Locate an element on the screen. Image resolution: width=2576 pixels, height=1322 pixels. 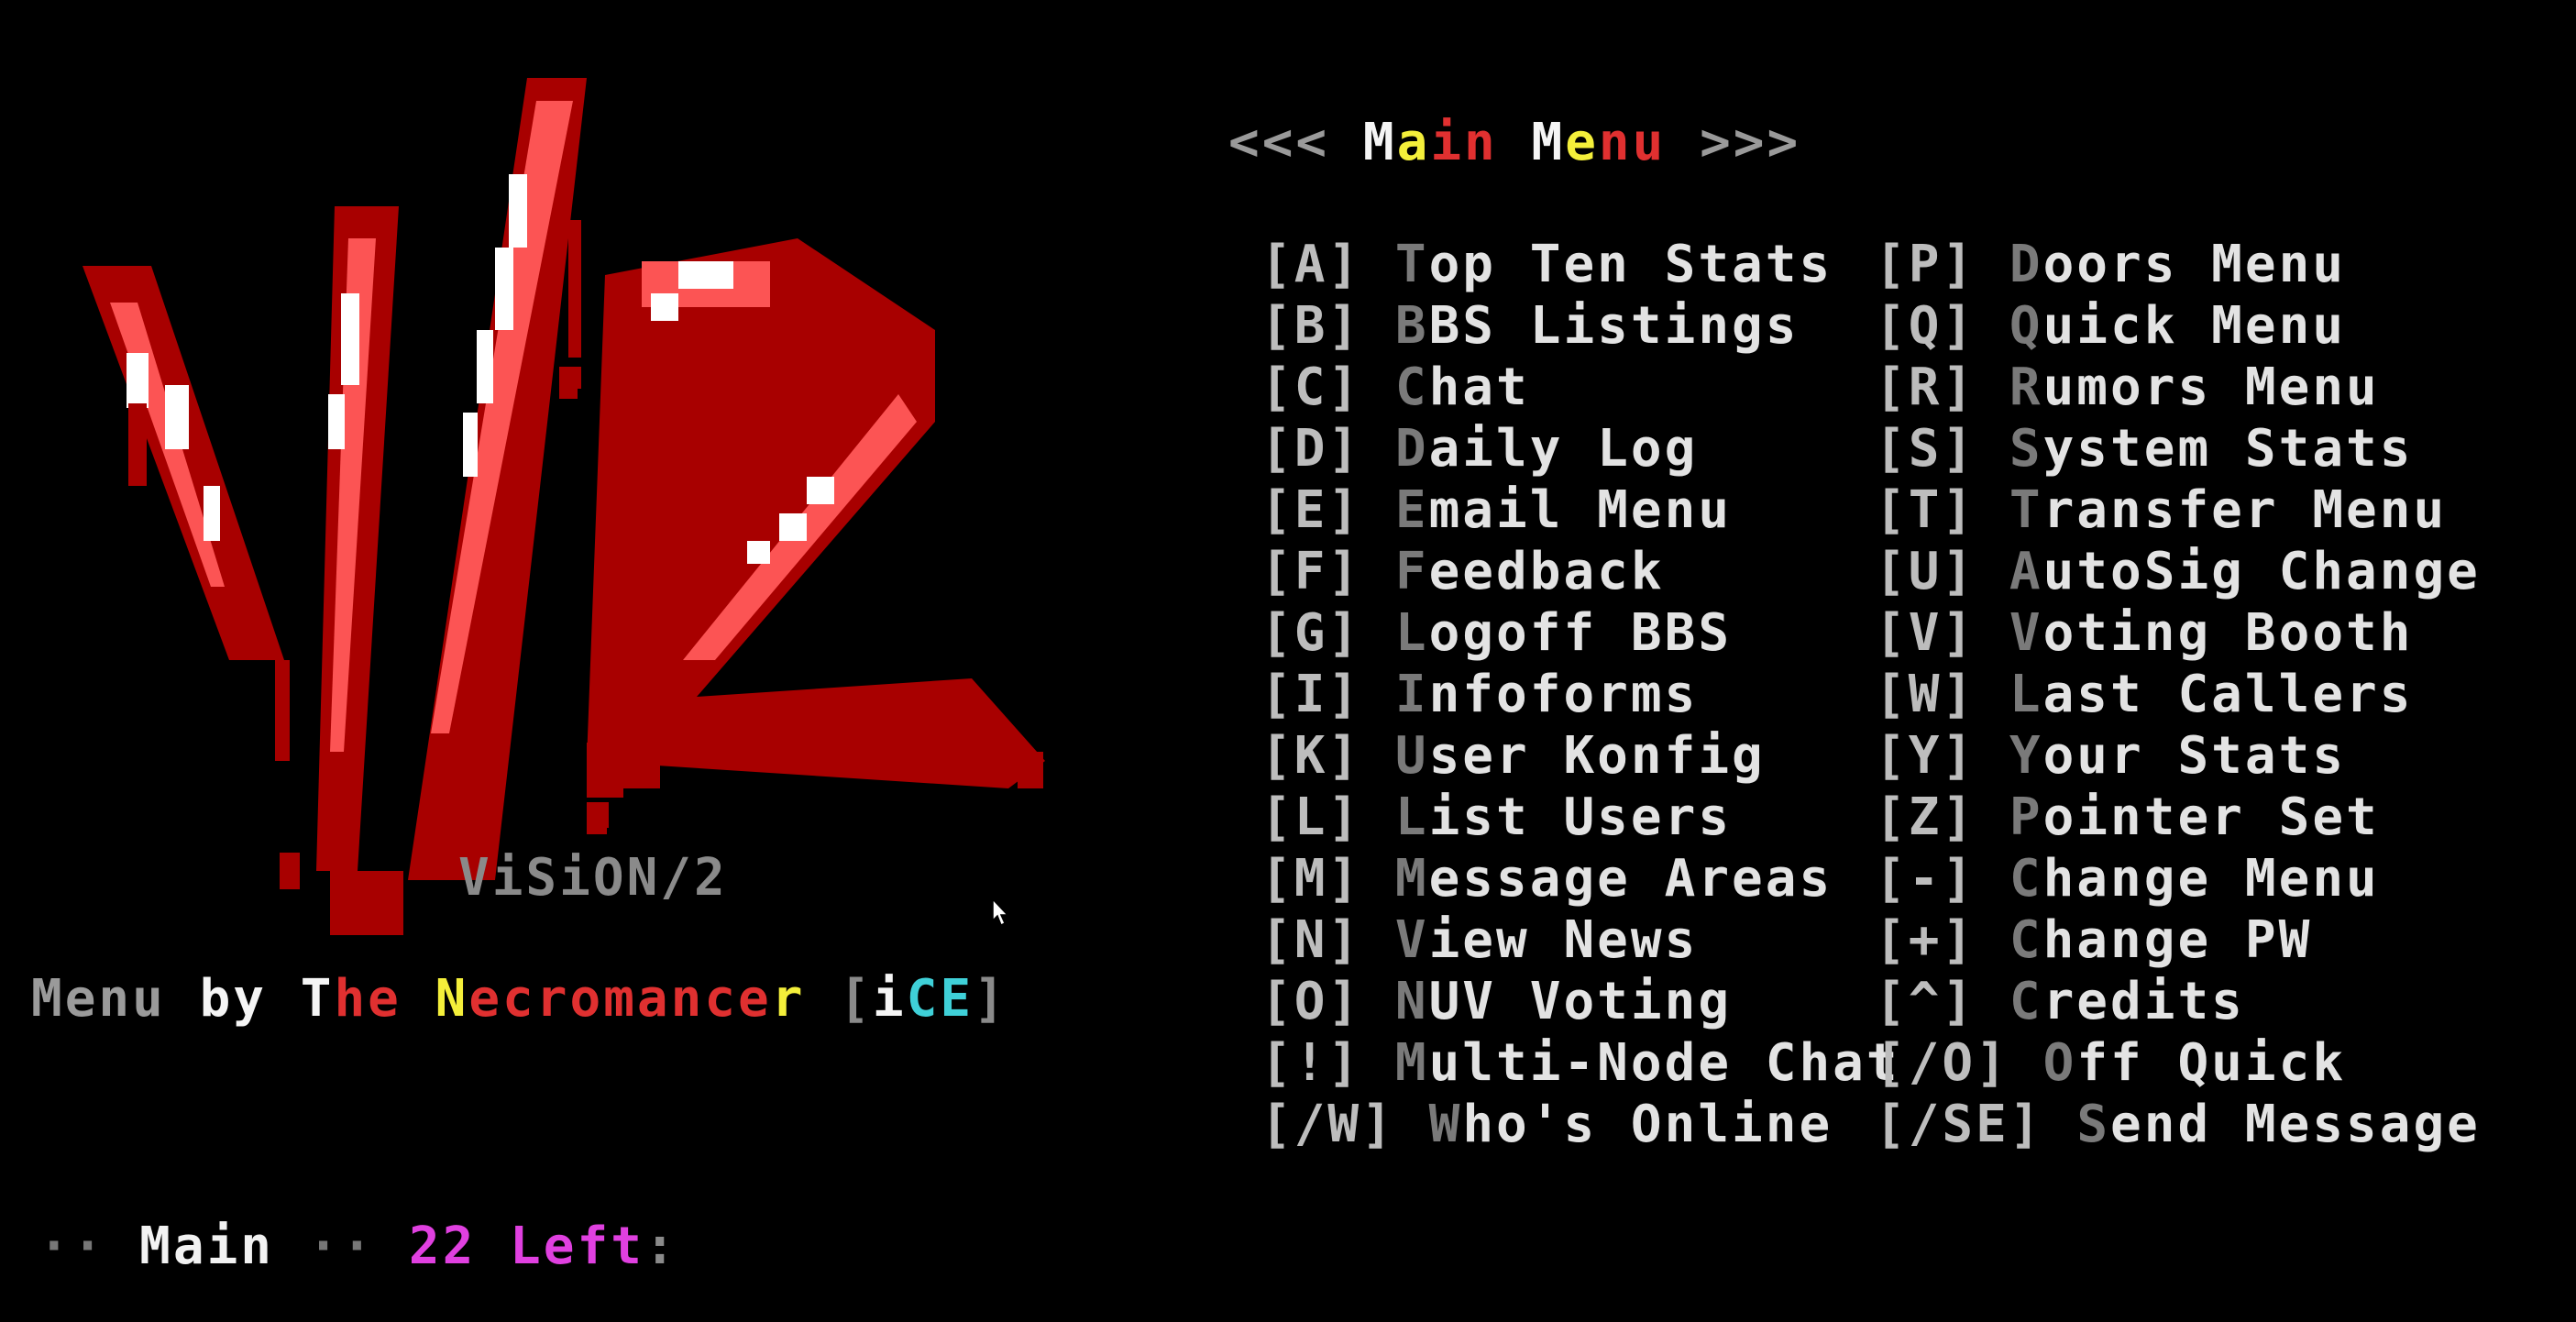
menu-item: [B] BBS Listings is located at coordinates (1580, 326).